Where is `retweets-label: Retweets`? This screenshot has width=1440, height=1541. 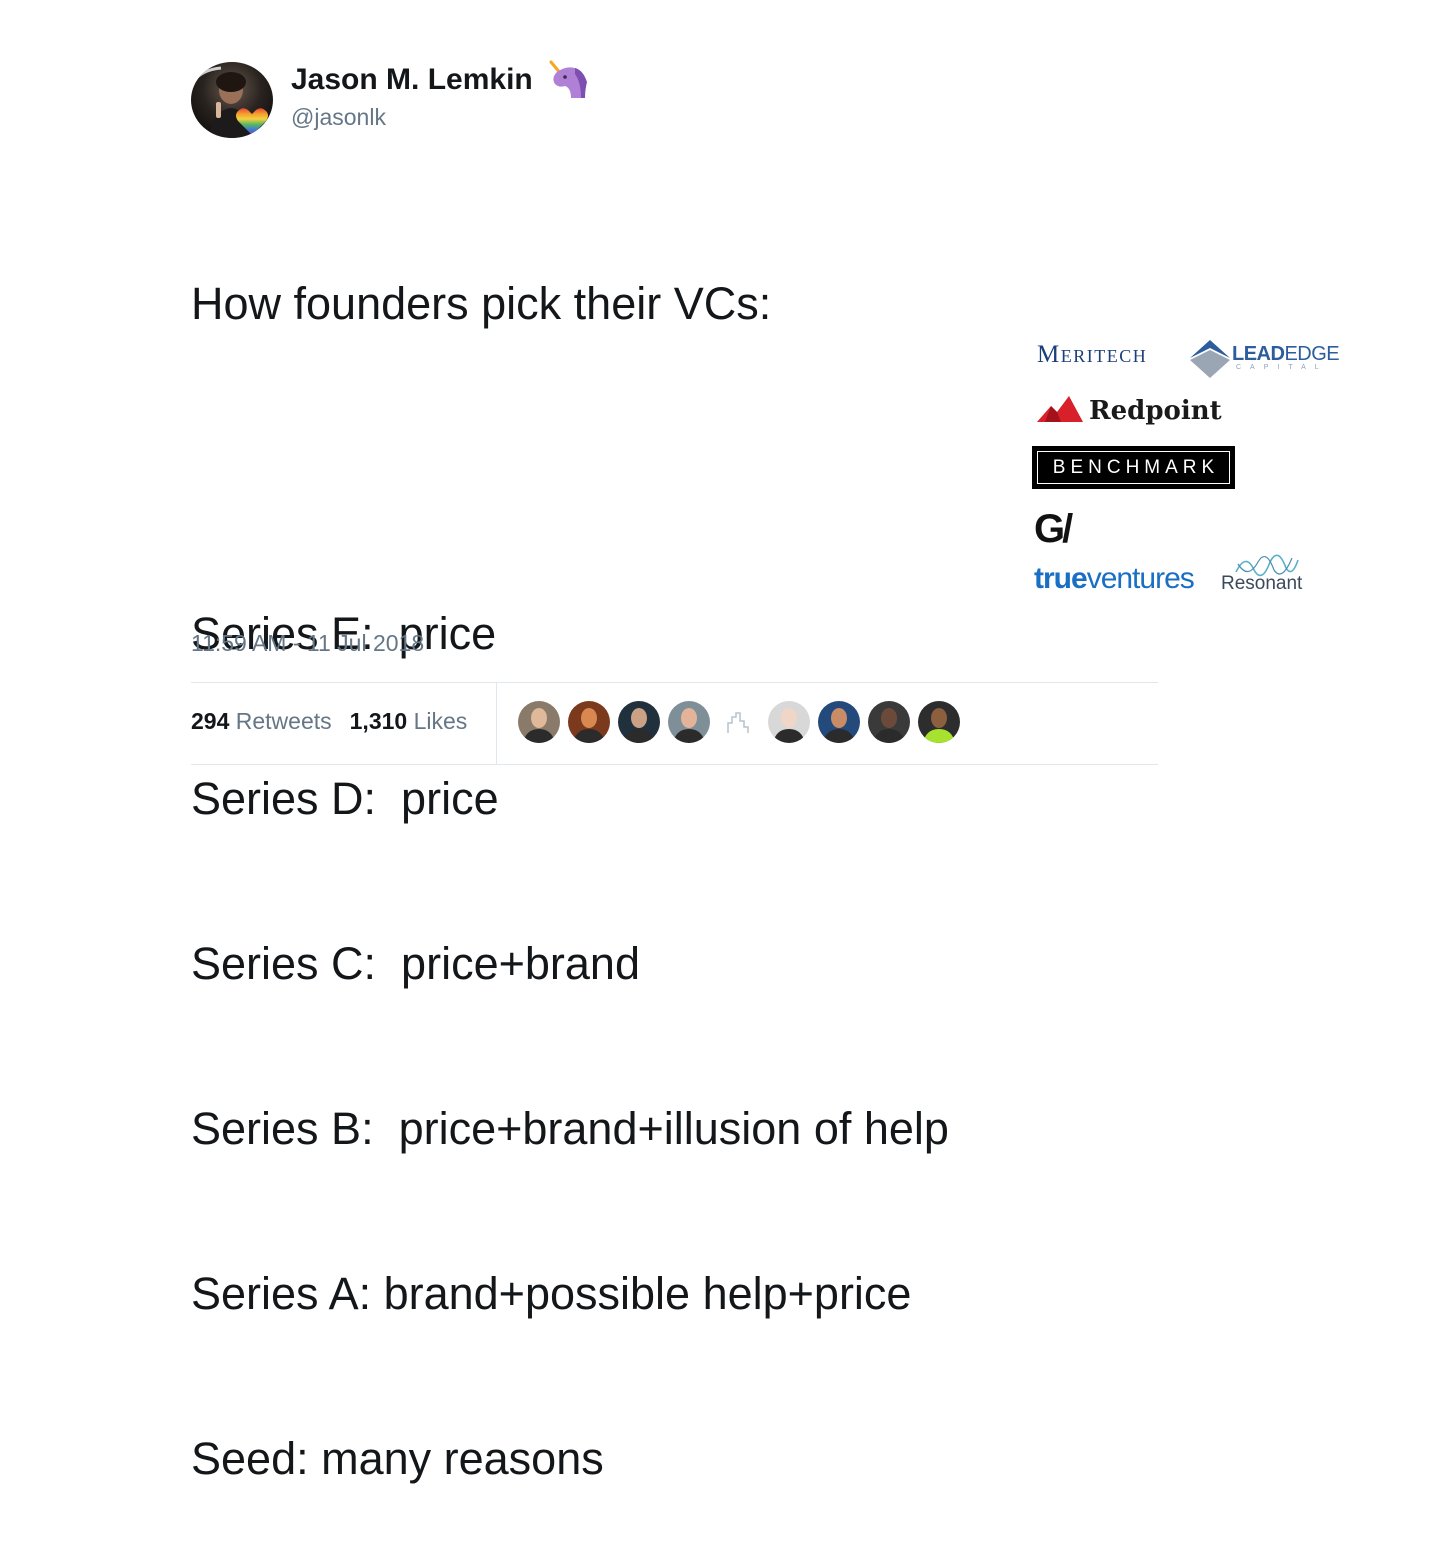
retweets-label: Retweets is located at coordinates (283, 721).